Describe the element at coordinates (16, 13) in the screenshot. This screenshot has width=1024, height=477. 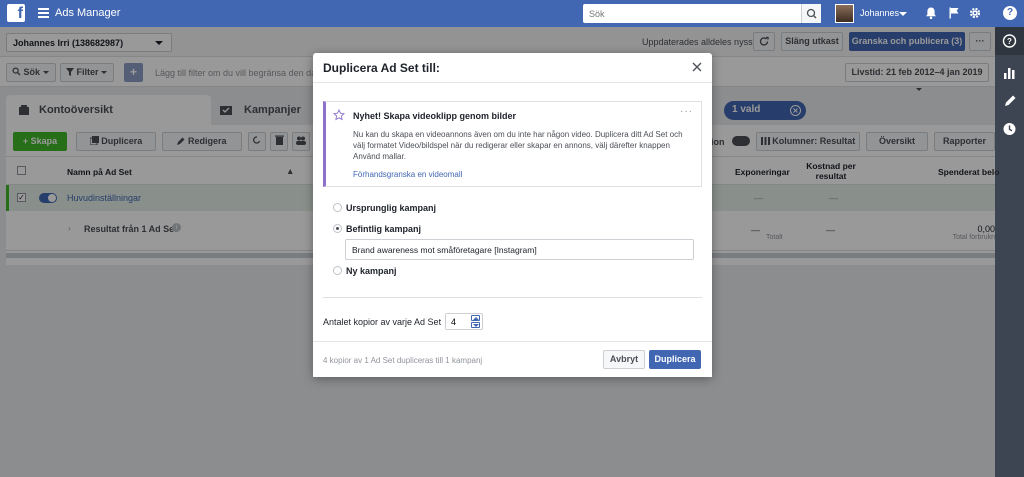
I see `facebook-logo: f` at that location.